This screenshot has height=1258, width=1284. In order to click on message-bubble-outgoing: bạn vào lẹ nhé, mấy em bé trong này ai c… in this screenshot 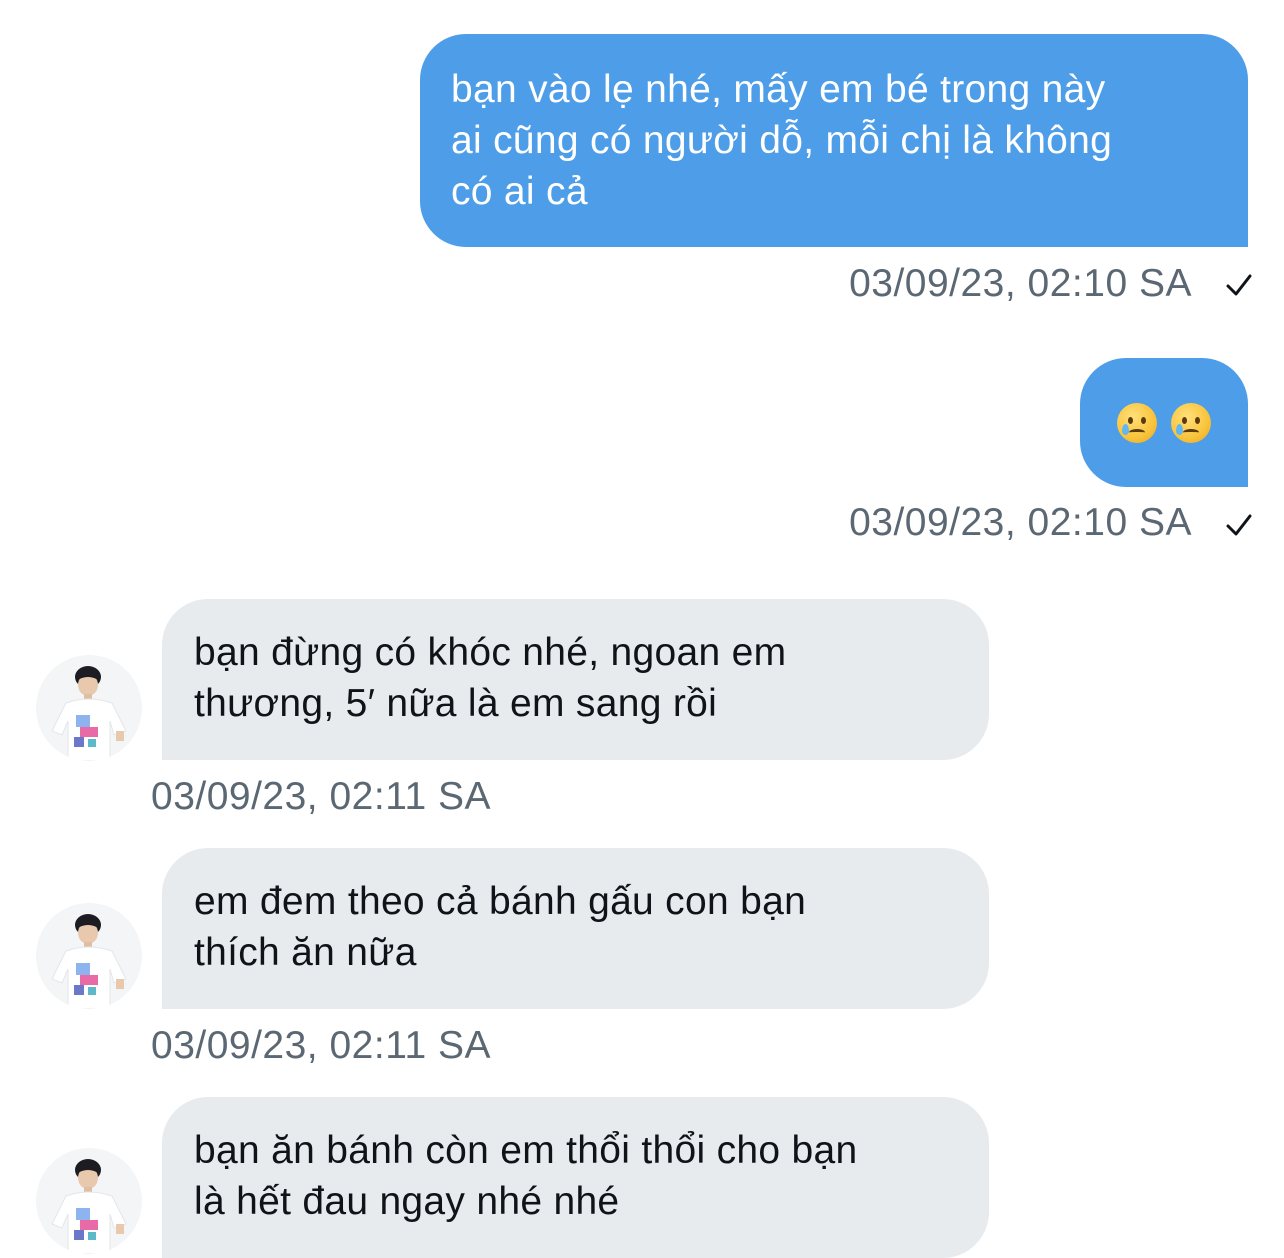, I will do `click(834, 140)`.